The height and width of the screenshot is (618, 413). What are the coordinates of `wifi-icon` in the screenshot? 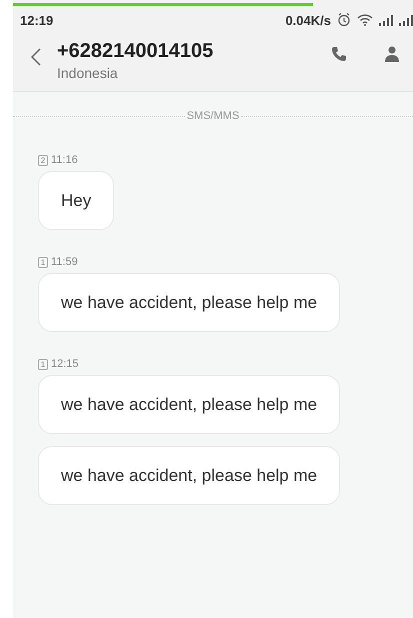 It's located at (365, 20).